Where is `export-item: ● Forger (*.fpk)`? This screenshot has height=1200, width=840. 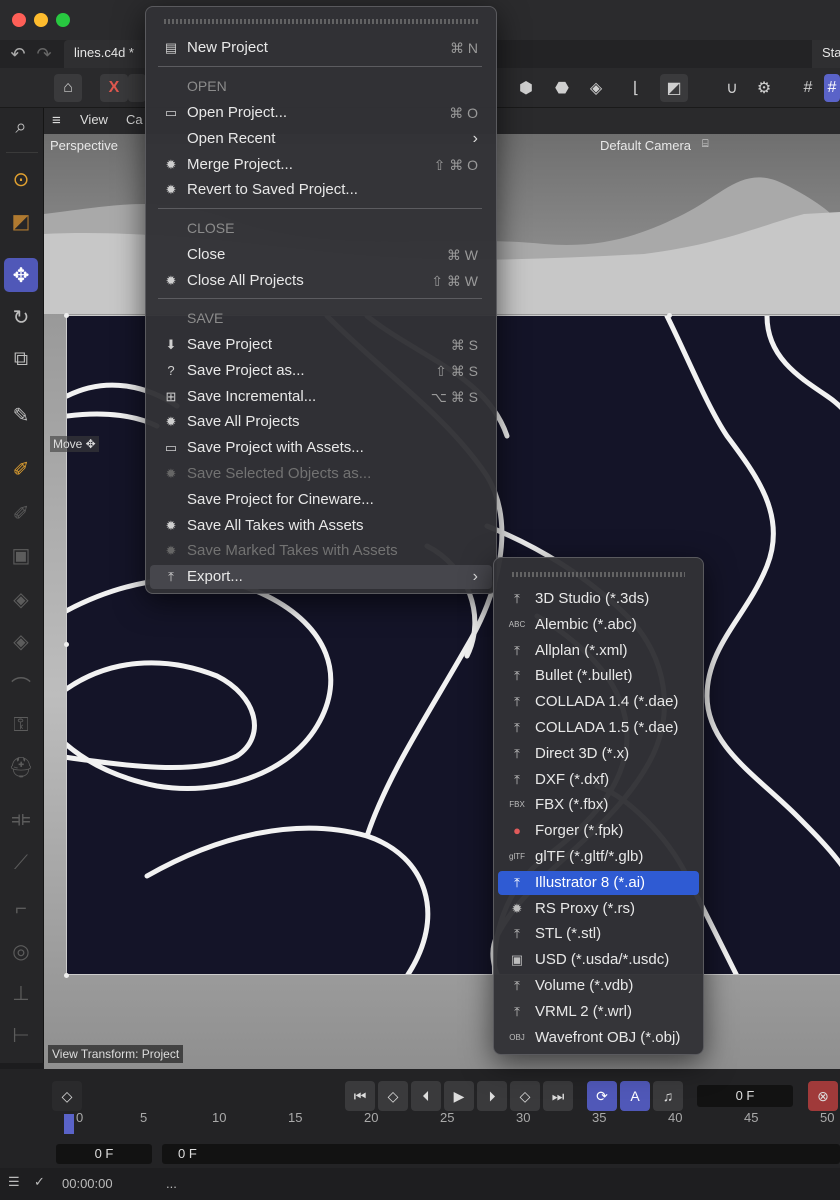
export-item: ● Forger (*.fpk) is located at coordinates (598, 831).